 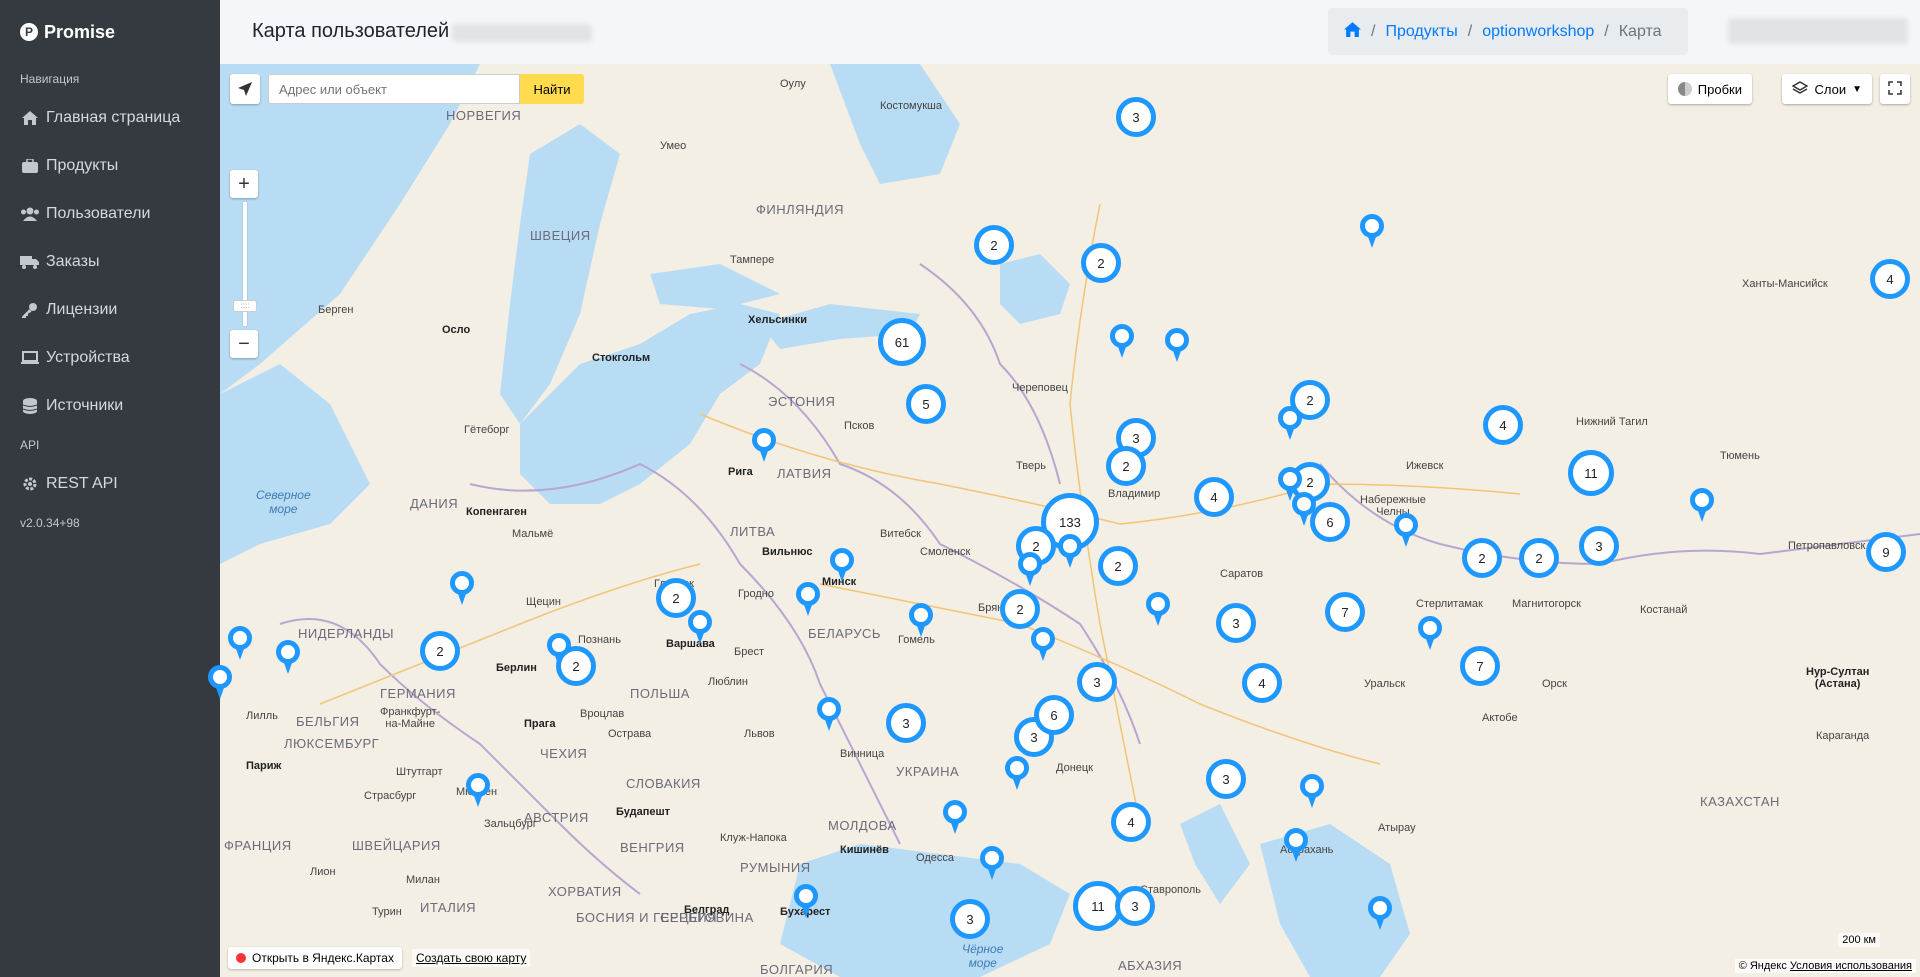 I want to click on user-cluster-marker: 5, so click(x=926, y=404).